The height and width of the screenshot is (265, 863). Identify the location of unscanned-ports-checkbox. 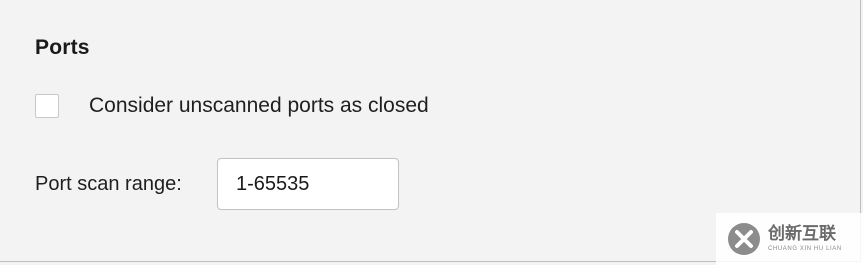
(47, 106).